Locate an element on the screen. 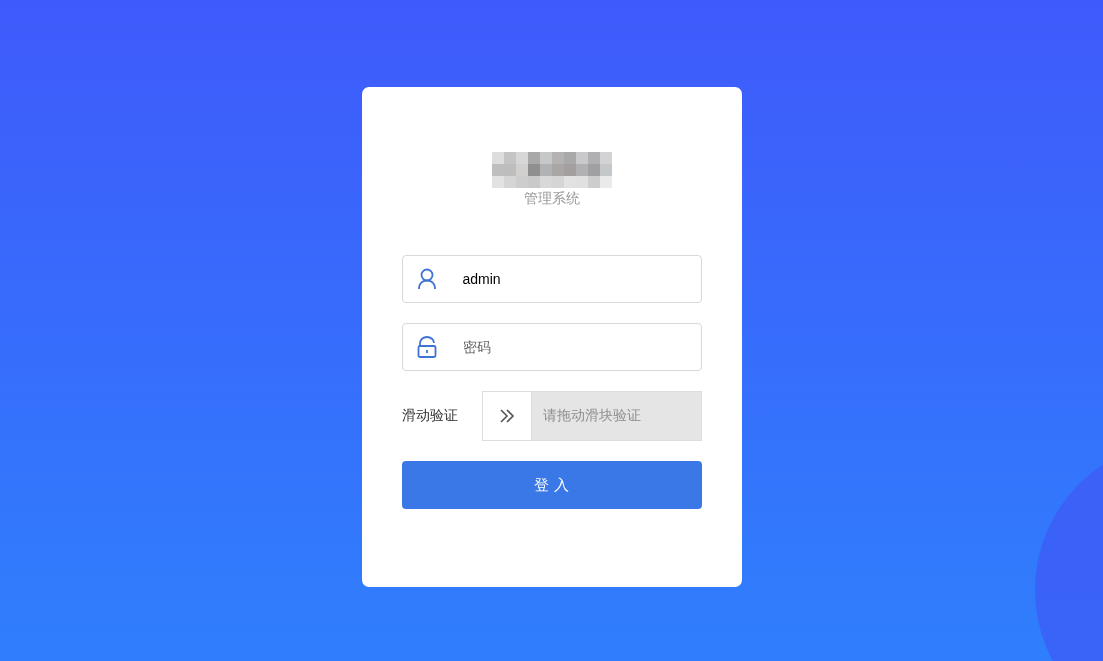 This screenshot has width=1103, height=661. slider-handle is located at coordinates (507, 416).